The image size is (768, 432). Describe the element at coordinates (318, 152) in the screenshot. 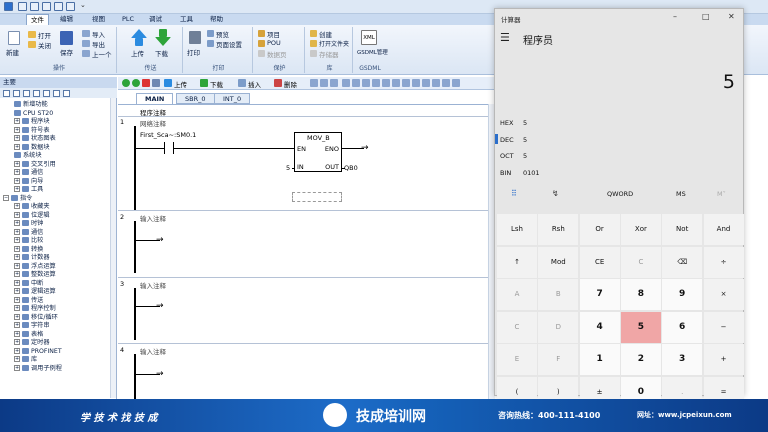

I see `mov-b-box: MOV_B EN ENO IN OUT` at that location.